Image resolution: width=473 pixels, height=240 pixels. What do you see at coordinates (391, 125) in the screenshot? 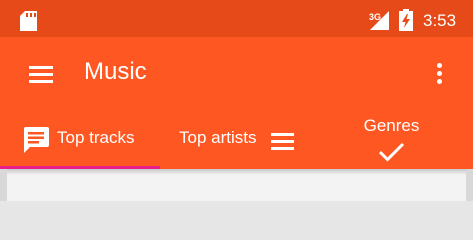
I see `tab-label: Genres` at bounding box center [391, 125].